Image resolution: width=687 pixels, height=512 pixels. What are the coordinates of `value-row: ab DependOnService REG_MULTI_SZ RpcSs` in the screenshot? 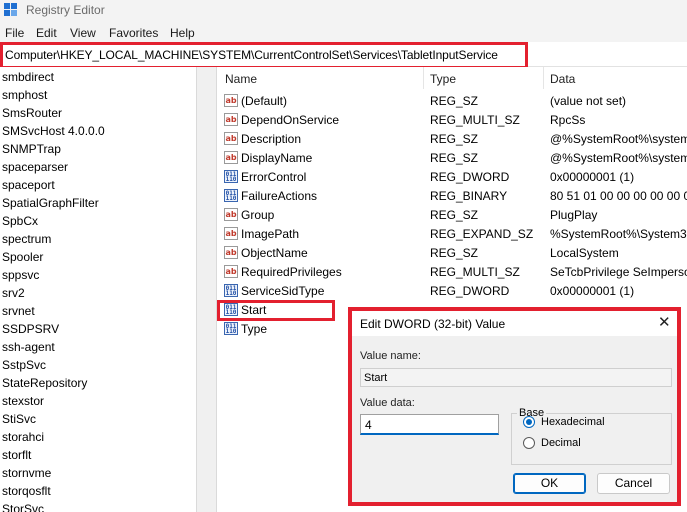 It's located at (452, 119).